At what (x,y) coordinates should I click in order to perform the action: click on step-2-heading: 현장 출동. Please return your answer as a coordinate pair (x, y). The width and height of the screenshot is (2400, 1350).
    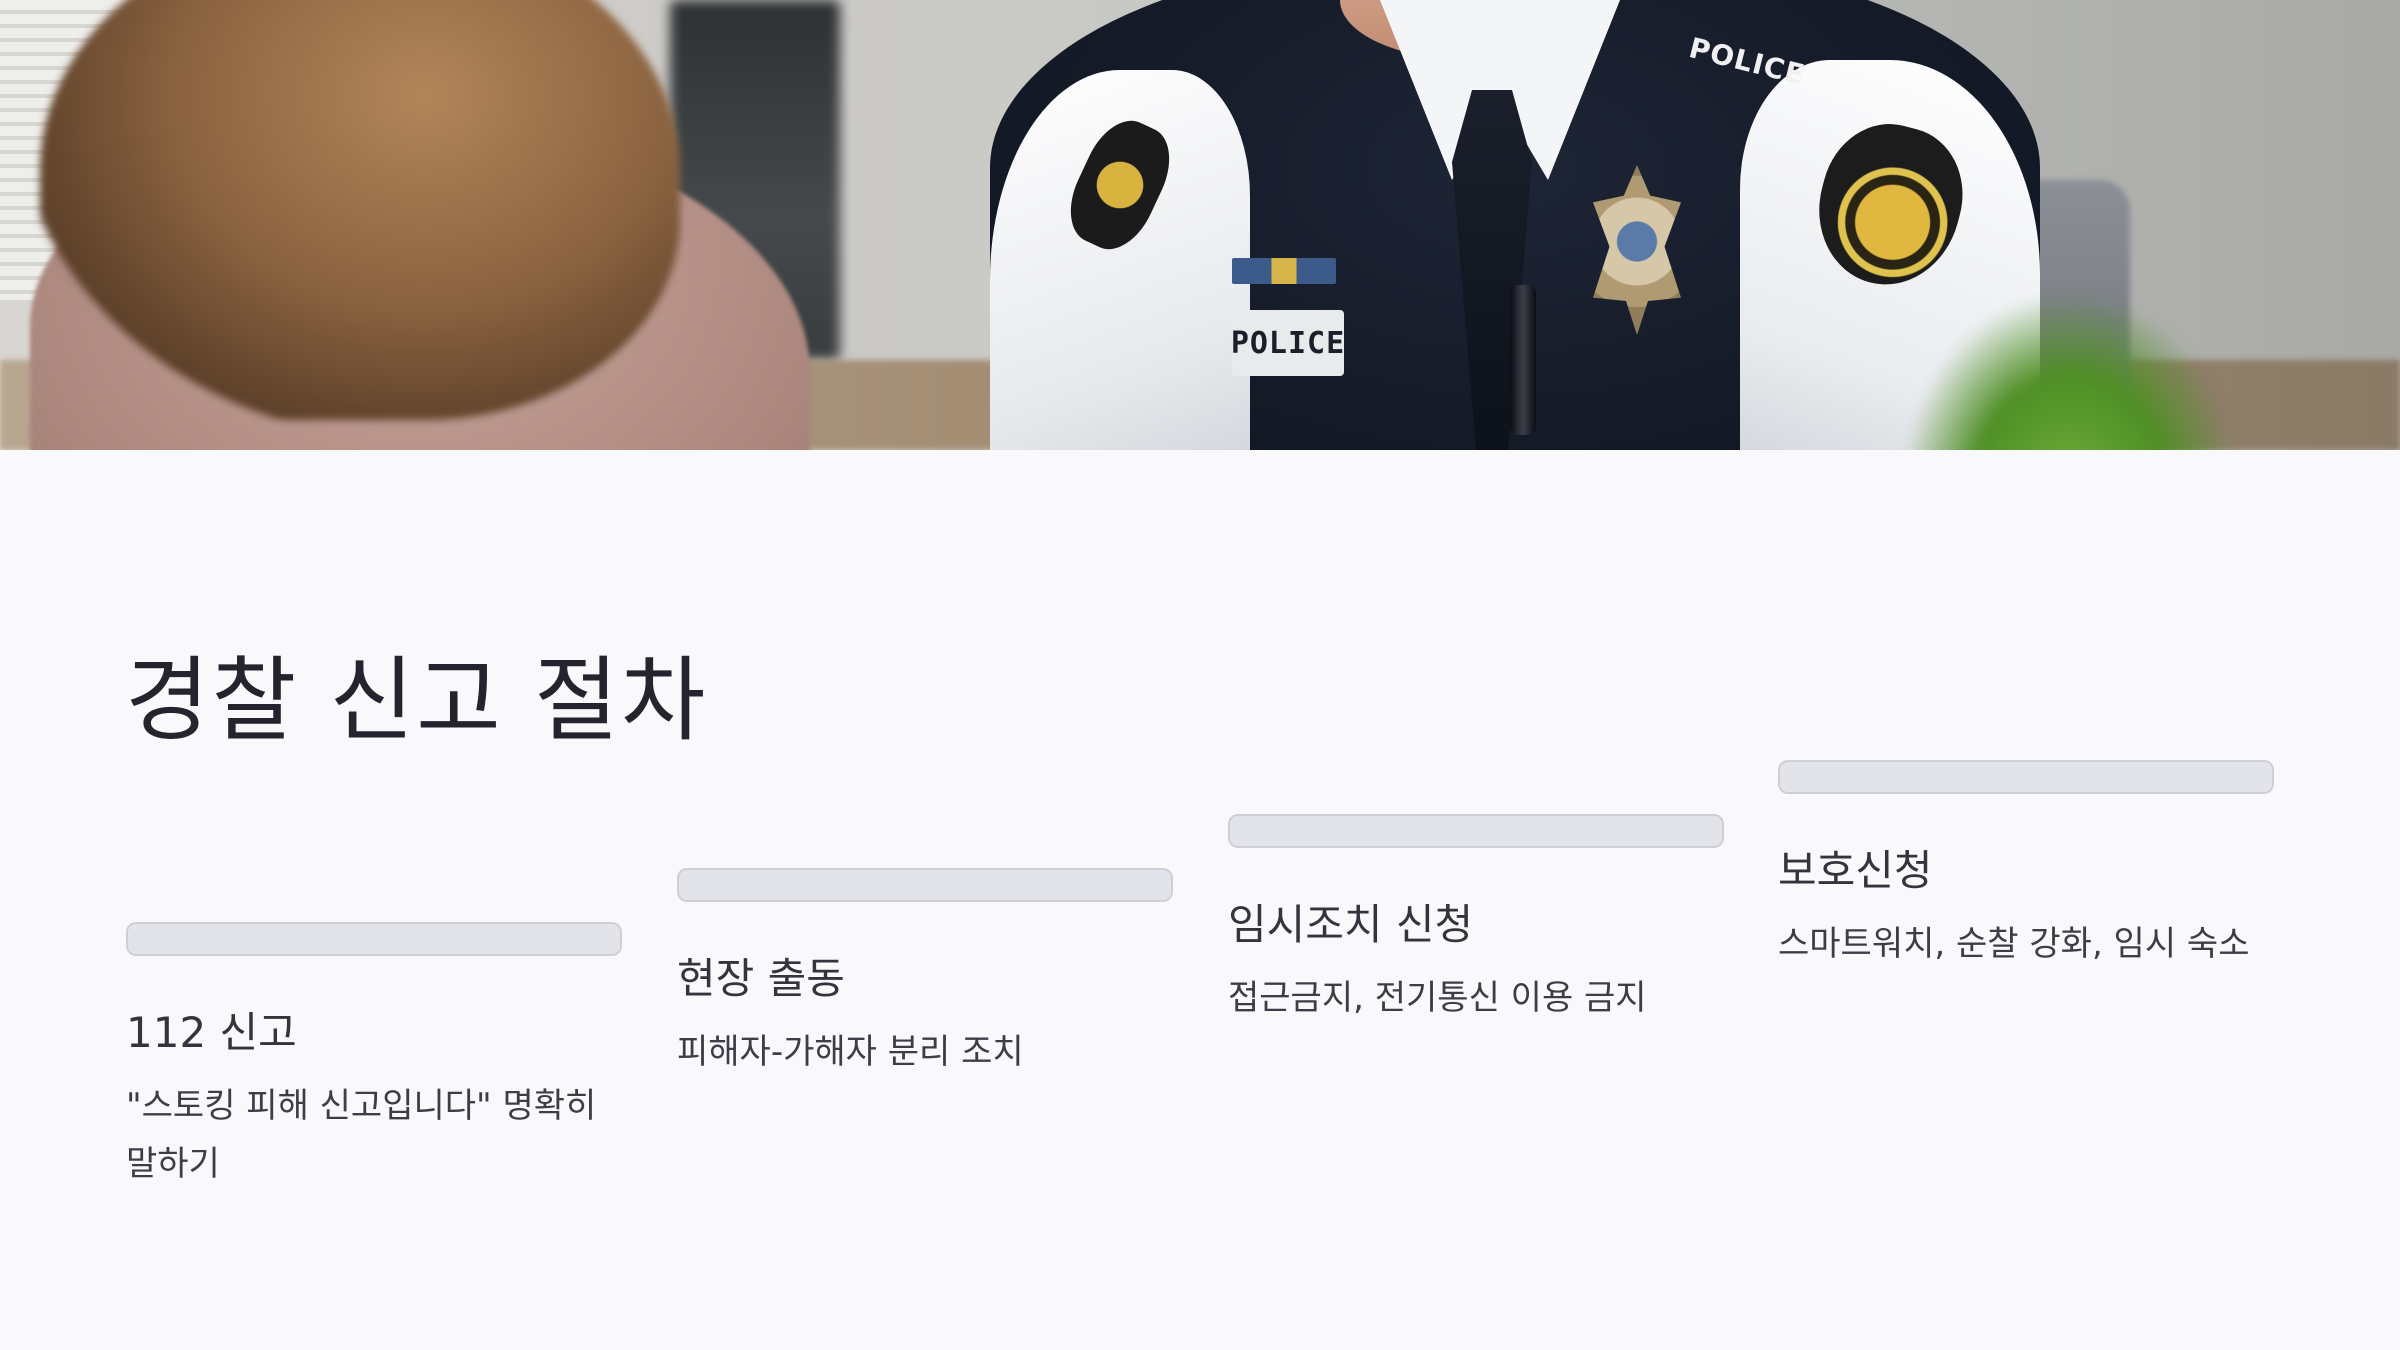
    Looking at the image, I should click on (761, 978).